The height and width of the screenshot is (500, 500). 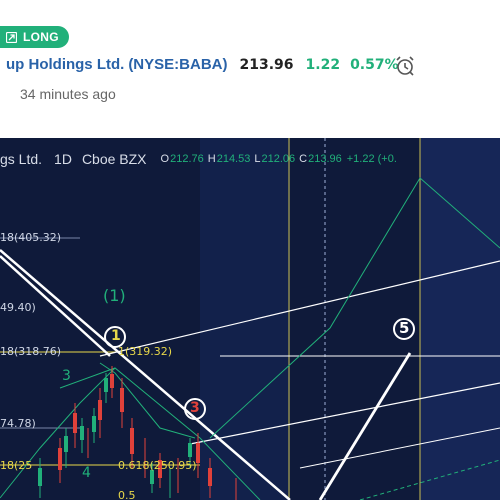 What do you see at coordinates (18, 423) in the screenshot?
I see `fib-label-4: 74.78)` at bounding box center [18, 423].